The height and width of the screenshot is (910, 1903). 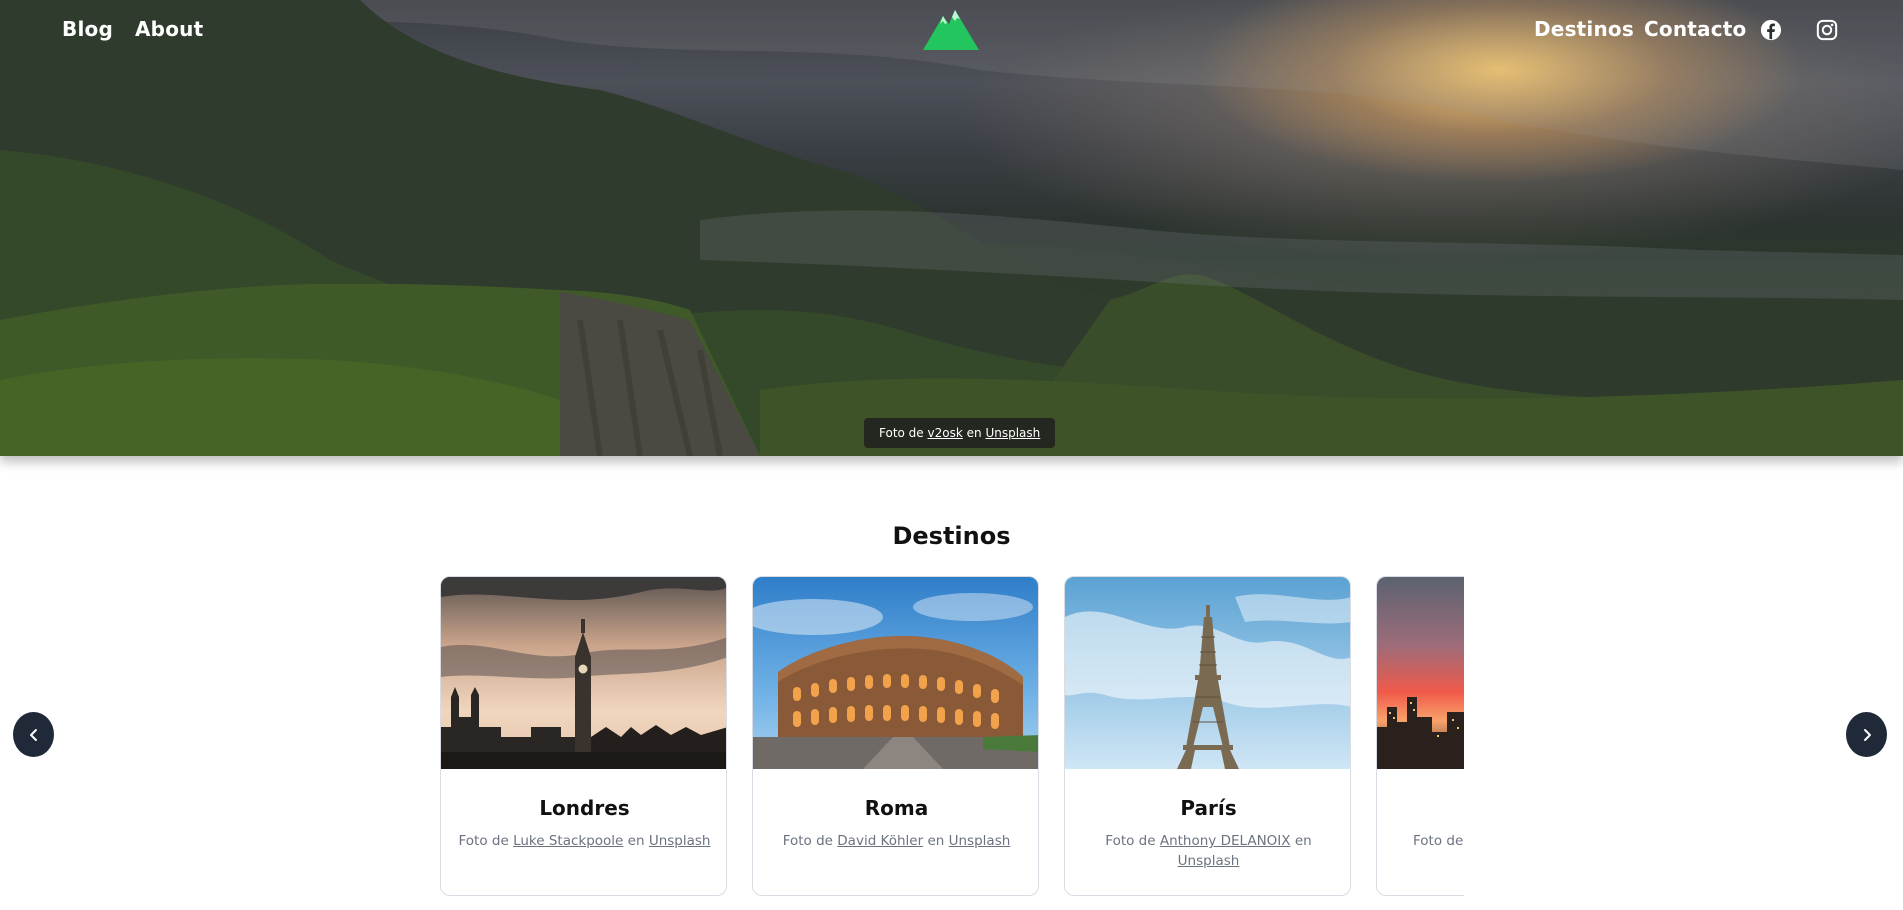 I want to click on credit-author-link: David Köhler, so click(x=880, y=841).